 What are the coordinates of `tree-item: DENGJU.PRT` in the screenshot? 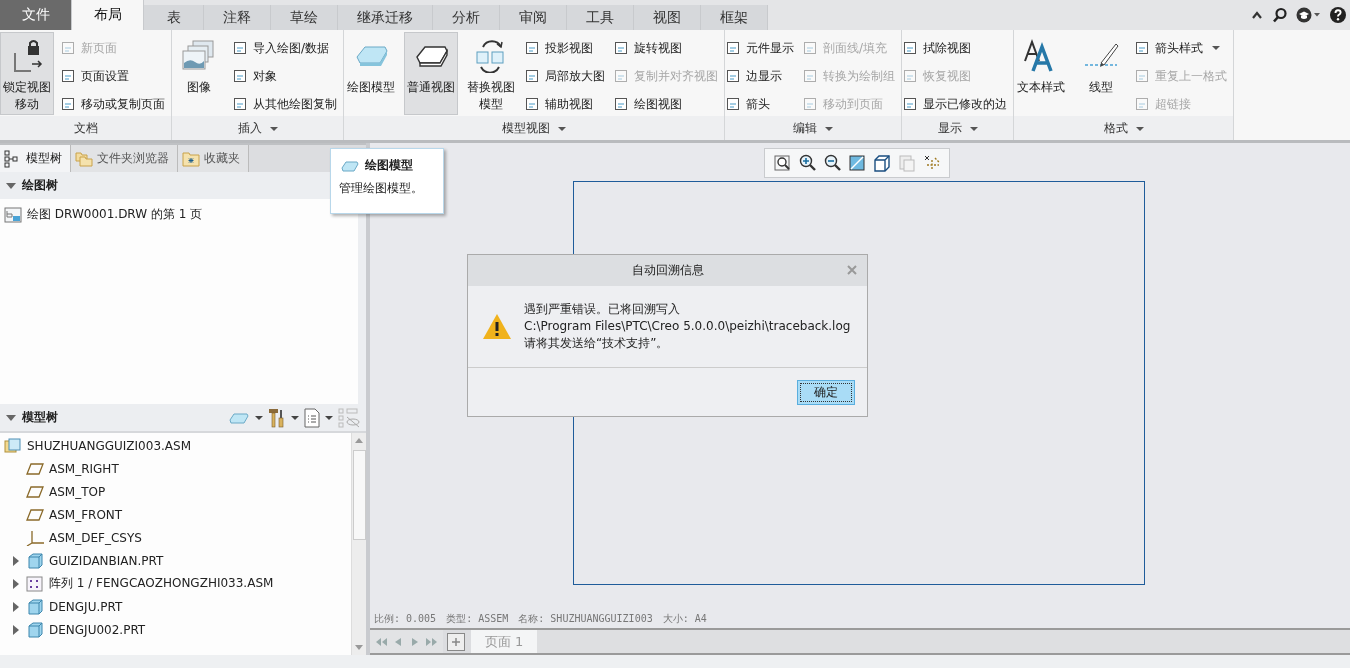 It's located at (175, 606).